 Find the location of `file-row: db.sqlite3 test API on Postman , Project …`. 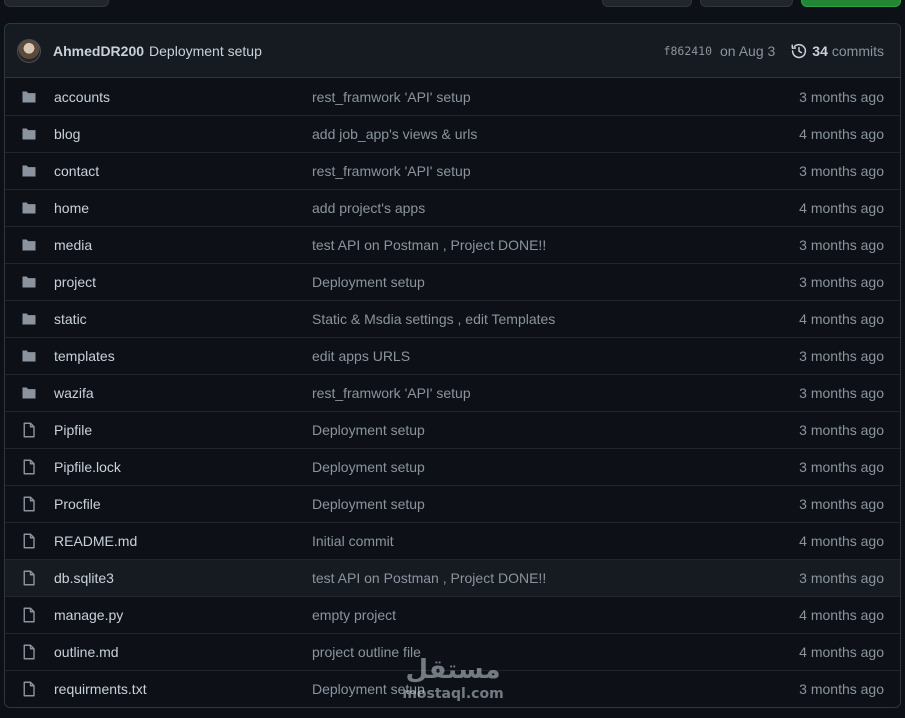

file-row: db.sqlite3 test API on Postman , Project … is located at coordinates (452, 577).